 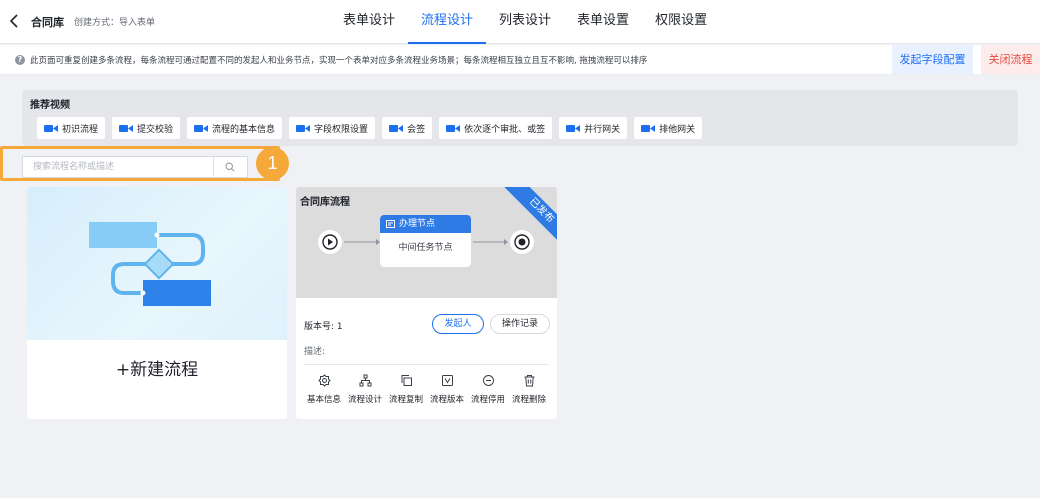 What do you see at coordinates (426, 364) in the screenshot?
I see `card-divider` at bounding box center [426, 364].